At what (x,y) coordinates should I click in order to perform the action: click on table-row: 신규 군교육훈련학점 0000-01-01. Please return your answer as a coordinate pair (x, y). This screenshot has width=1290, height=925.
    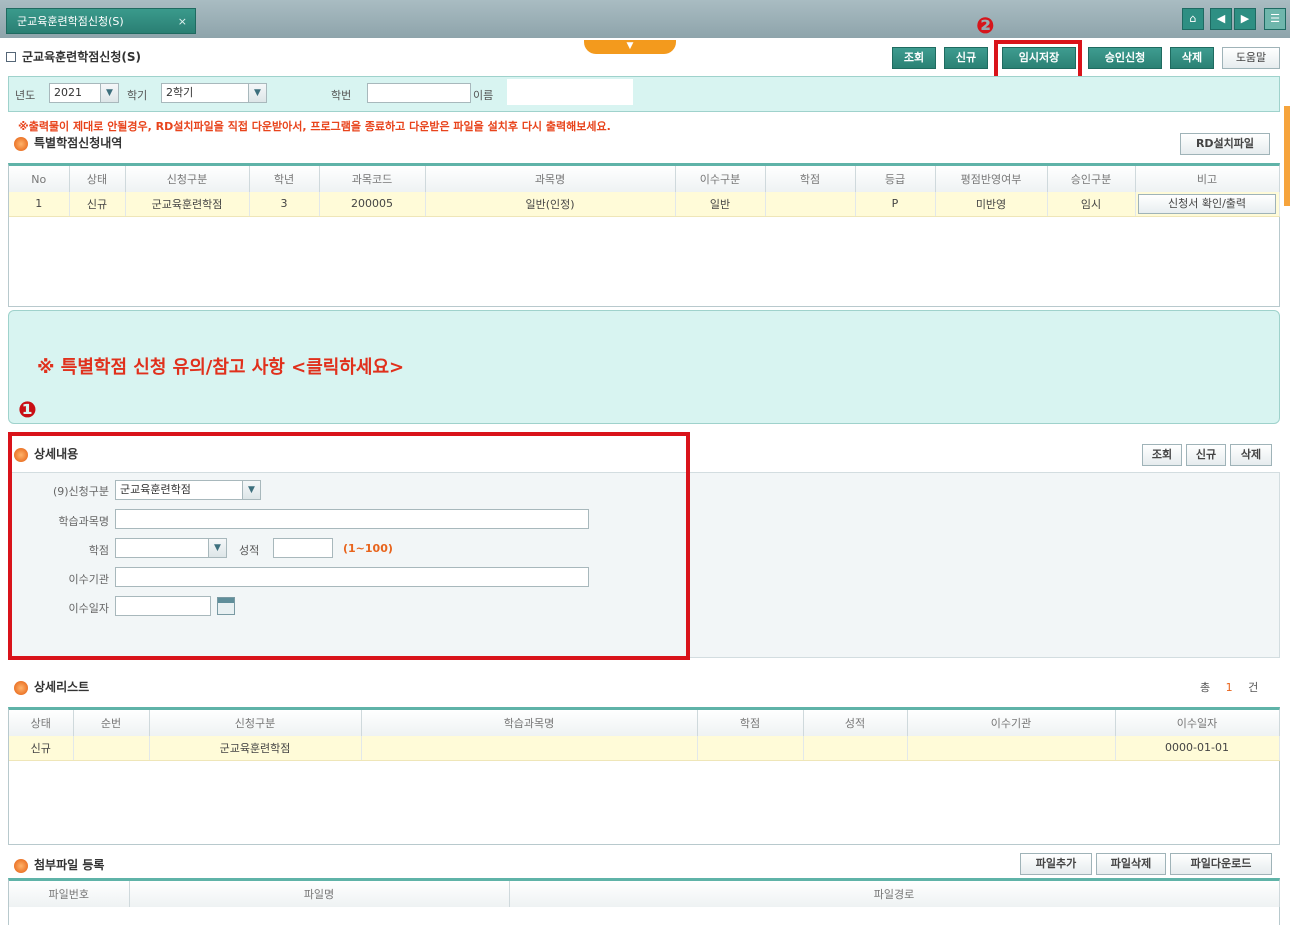
    Looking at the image, I should click on (644, 748).